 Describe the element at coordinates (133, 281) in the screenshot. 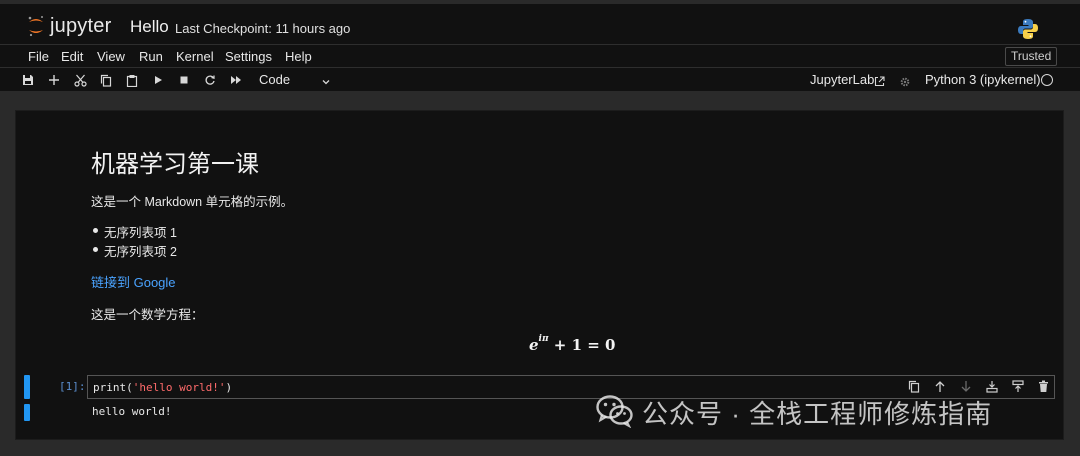

I see `google-link: 链接到 Google` at that location.